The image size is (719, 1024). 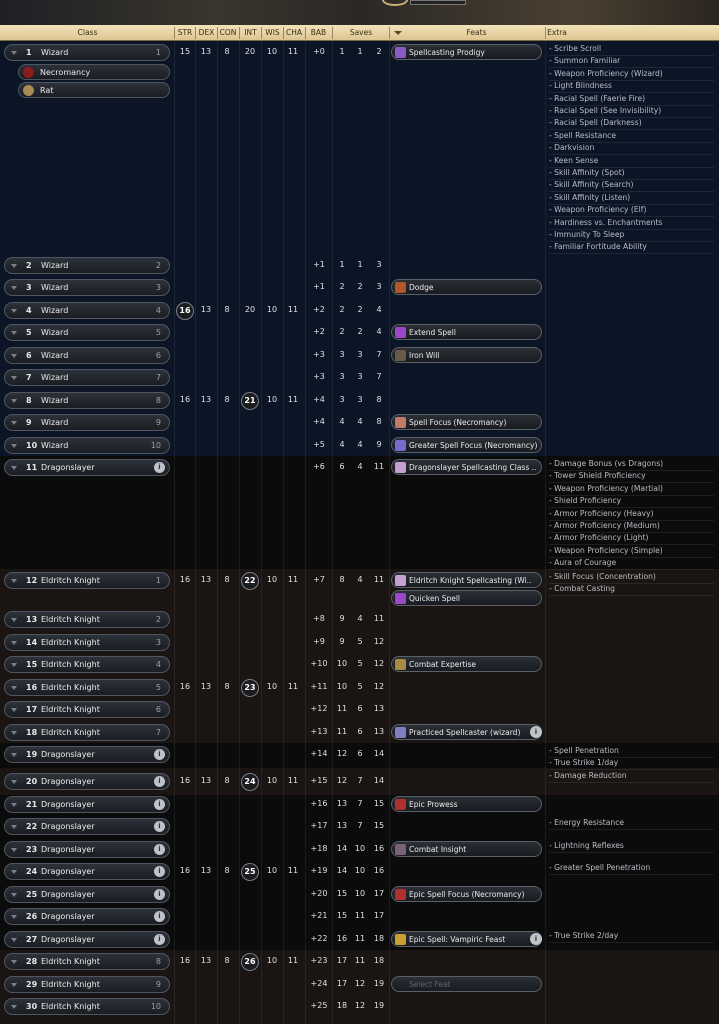 What do you see at coordinates (466, 664) in the screenshot?
I see `feat-slot: Combat Expertise` at bounding box center [466, 664].